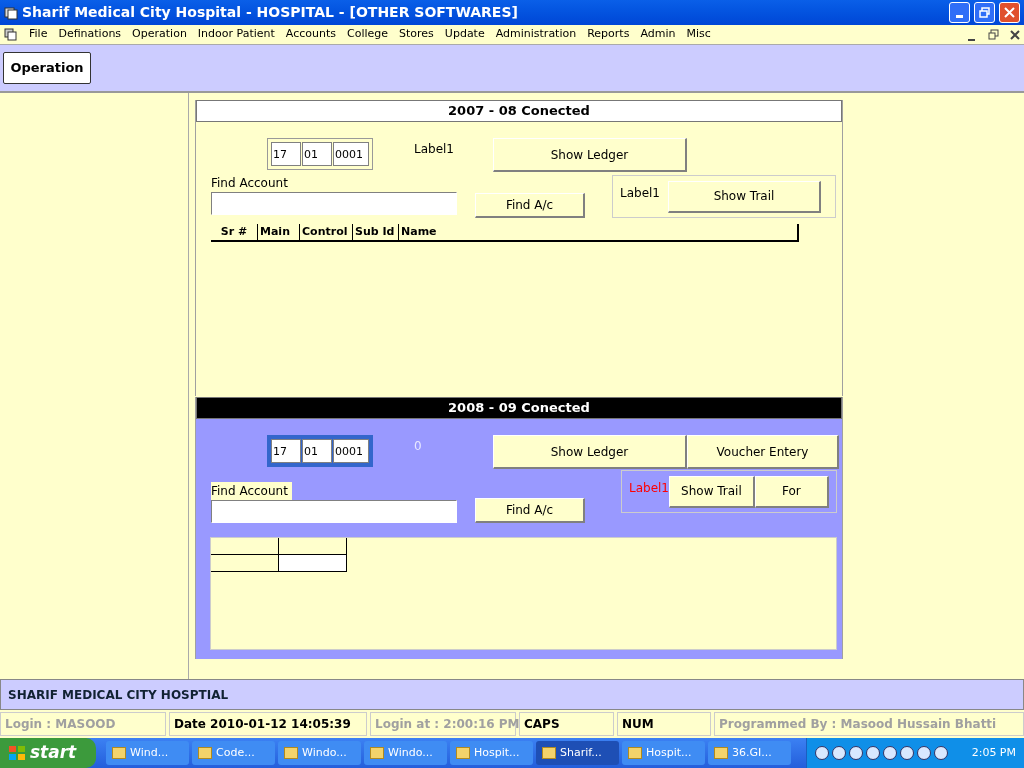 This screenshot has height=768, width=1024. I want to click on column-header: Main, so click(279, 232).